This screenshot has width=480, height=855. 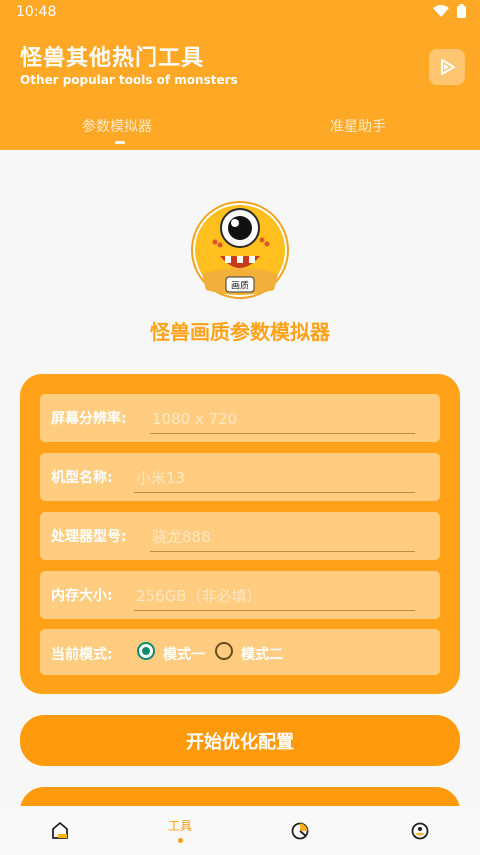 What do you see at coordinates (461, 11) in the screenshot?
I see `battery-icon` at bounding box center [461, 11].